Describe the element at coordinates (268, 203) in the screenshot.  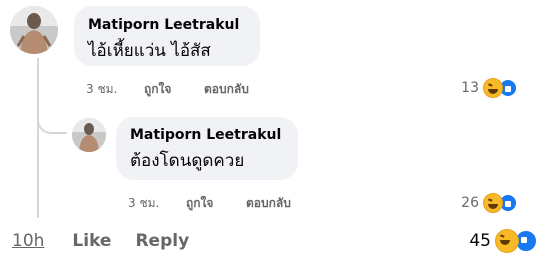
I see `reply-reply-button: ตอบกลับ` at that location.